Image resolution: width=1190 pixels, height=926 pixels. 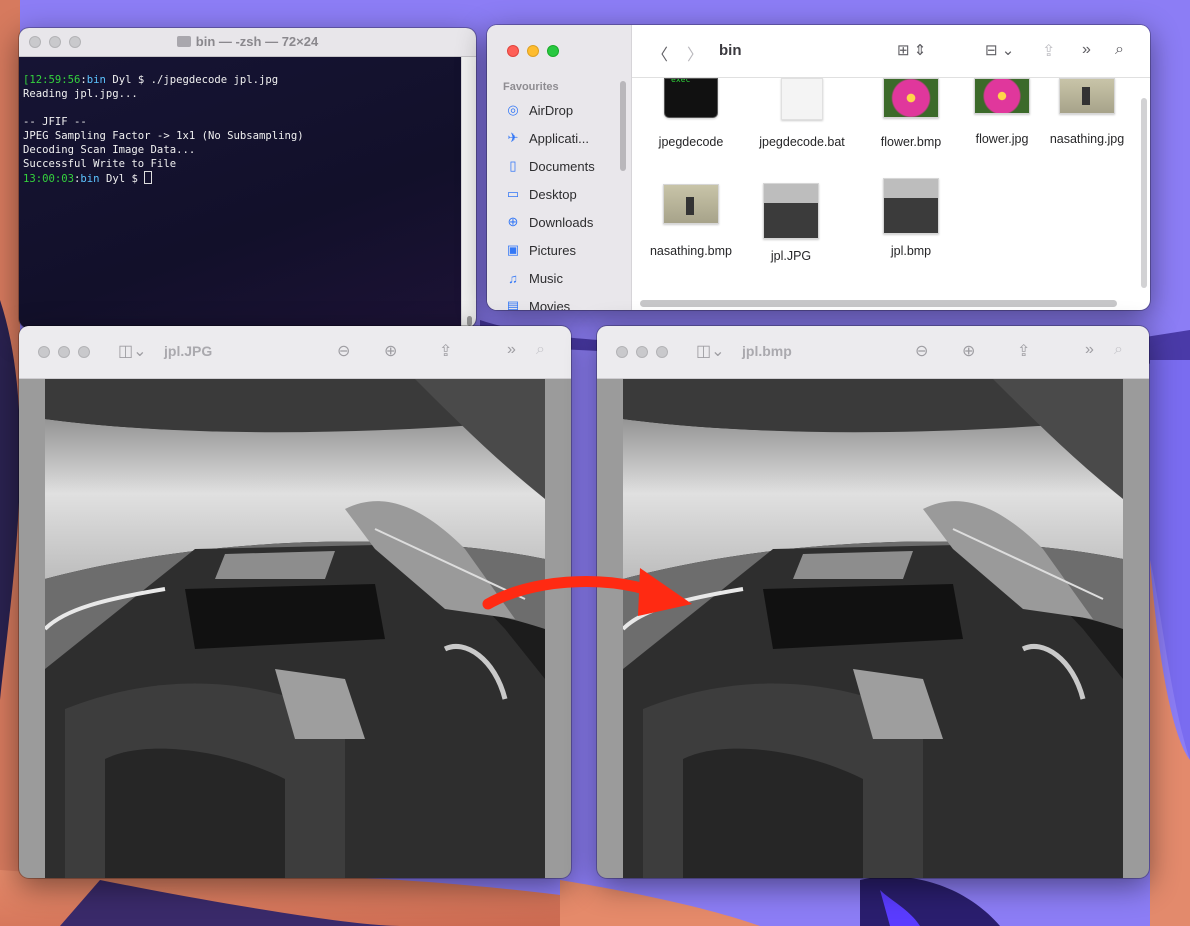 I want to click on sidebar-item-movies: ▤ Movies, so click(x=537, y=303).